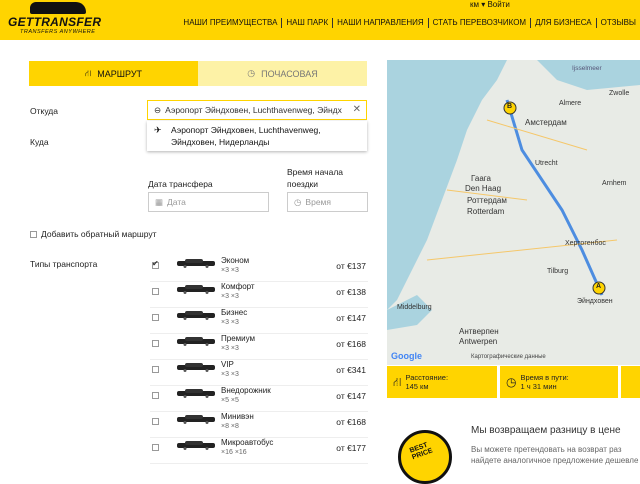 The image size is (640, 484). I want to click on nav-destinations: НАШИ НАПРАВЛЕНИЯ, so click(379, 23).